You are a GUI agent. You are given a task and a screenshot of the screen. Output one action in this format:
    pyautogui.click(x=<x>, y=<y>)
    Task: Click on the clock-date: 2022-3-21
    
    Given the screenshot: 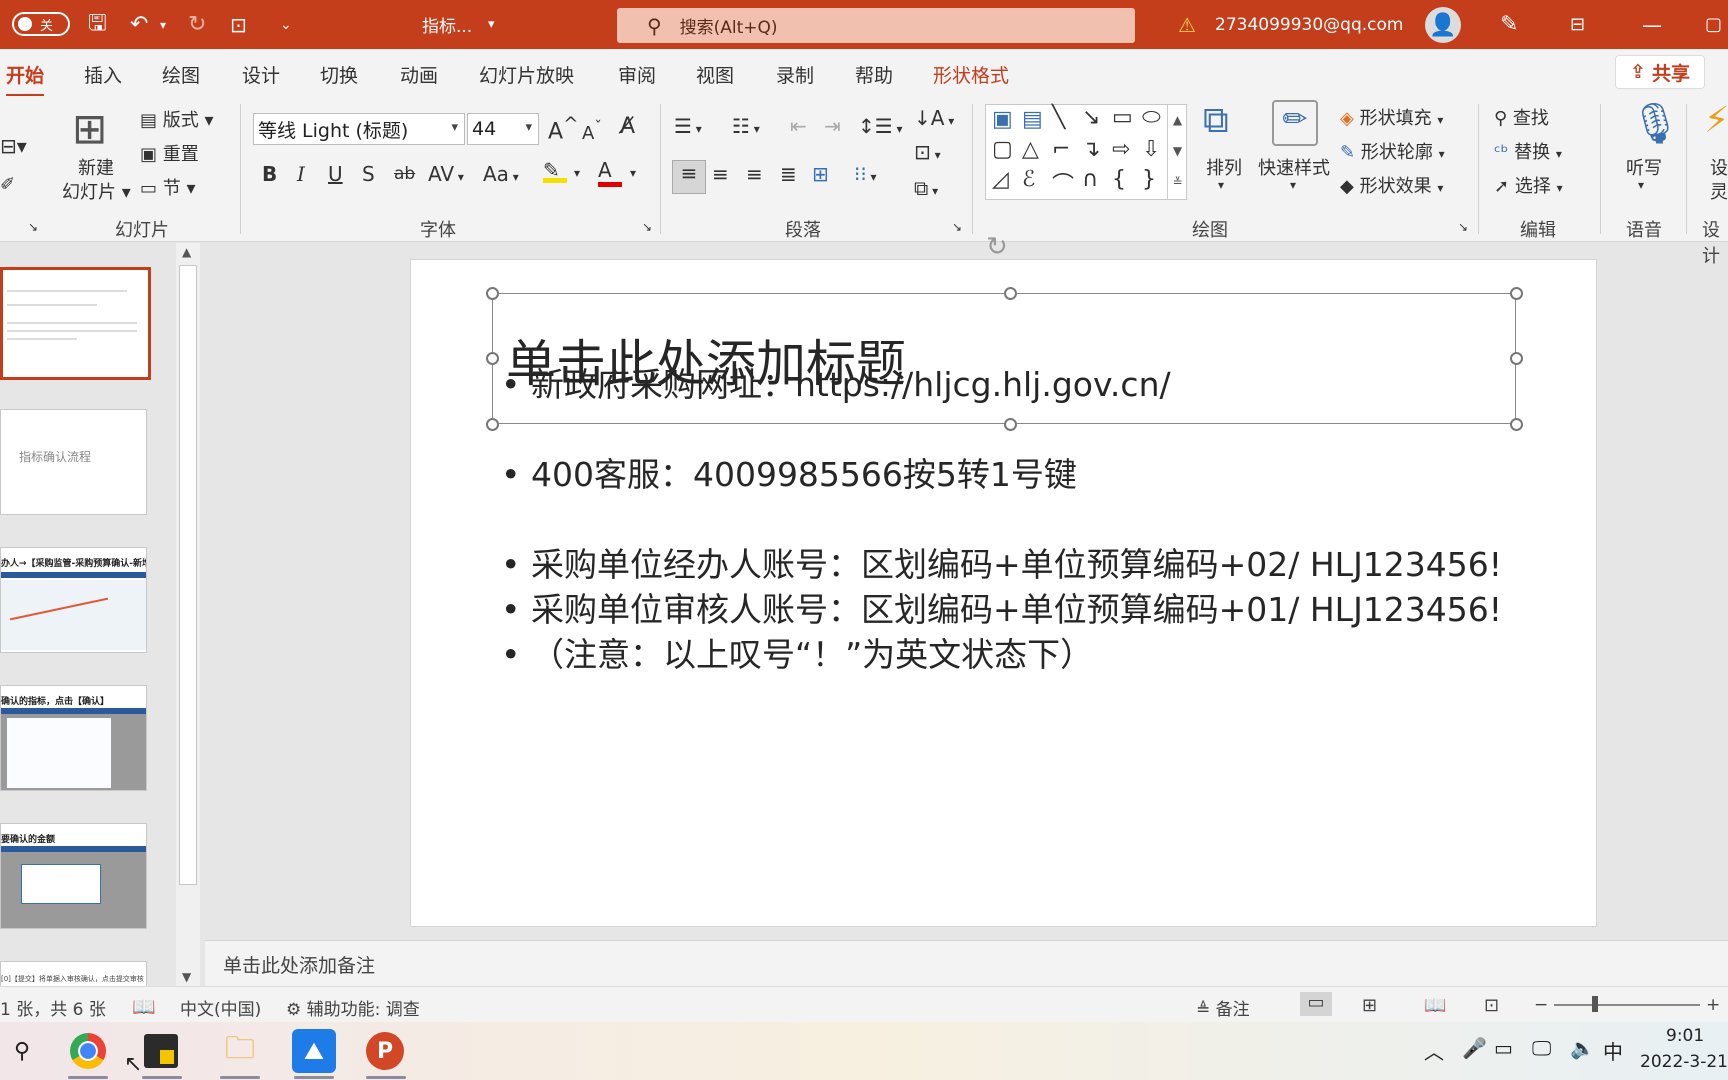 What is the action you would take?
    pyautogui.click(x=1684, y=1062)
    